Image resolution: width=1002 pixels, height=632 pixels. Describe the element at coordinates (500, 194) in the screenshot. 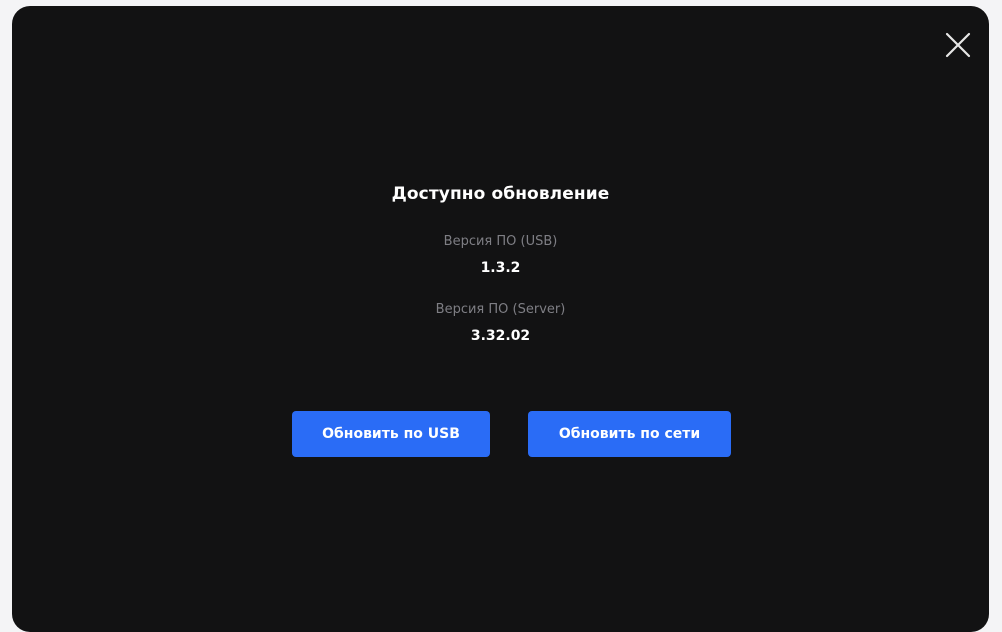

I see `dialog-title: Доступно обновление` at that location.